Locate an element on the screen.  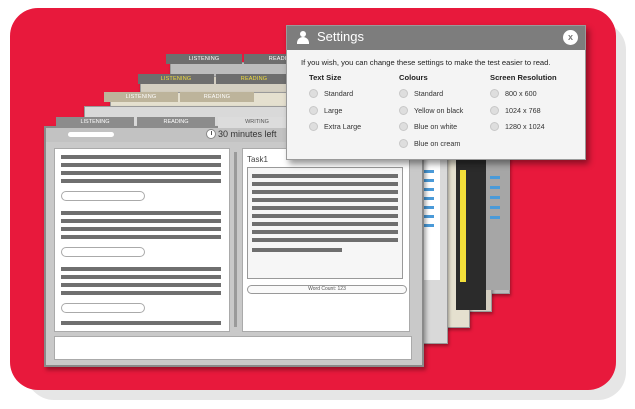
settings-title: Settings is located at coordinates (340, 36).